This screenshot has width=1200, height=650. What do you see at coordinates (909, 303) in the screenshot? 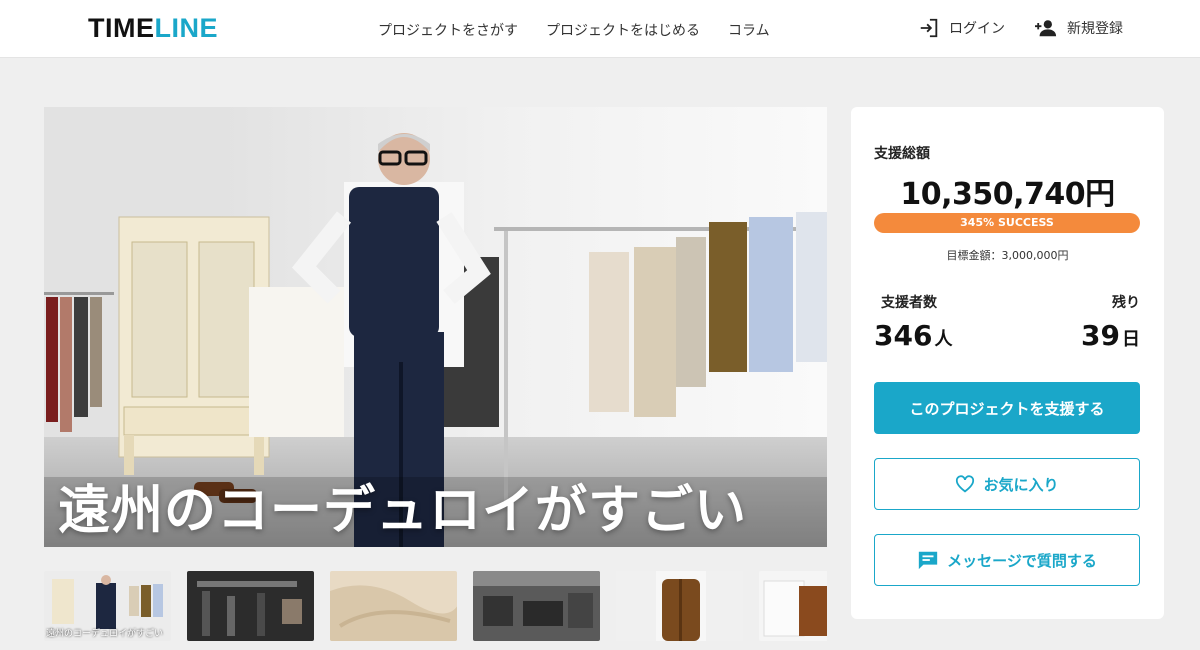
I see `backers-label: 支援者数` at bounding box center [909, 303].